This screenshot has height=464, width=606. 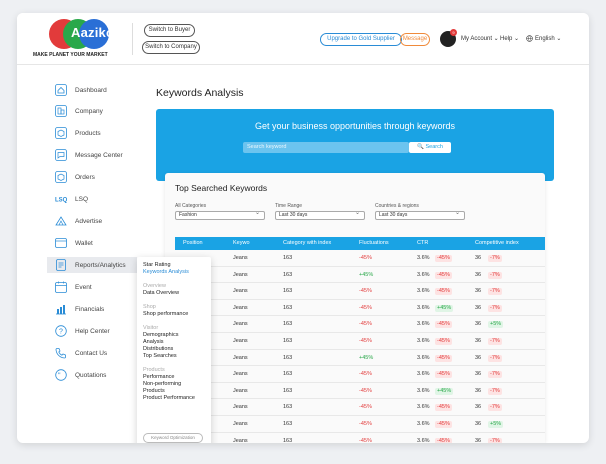 I want to click on sidebar-item-company: Company, so click(x=79, y=111).